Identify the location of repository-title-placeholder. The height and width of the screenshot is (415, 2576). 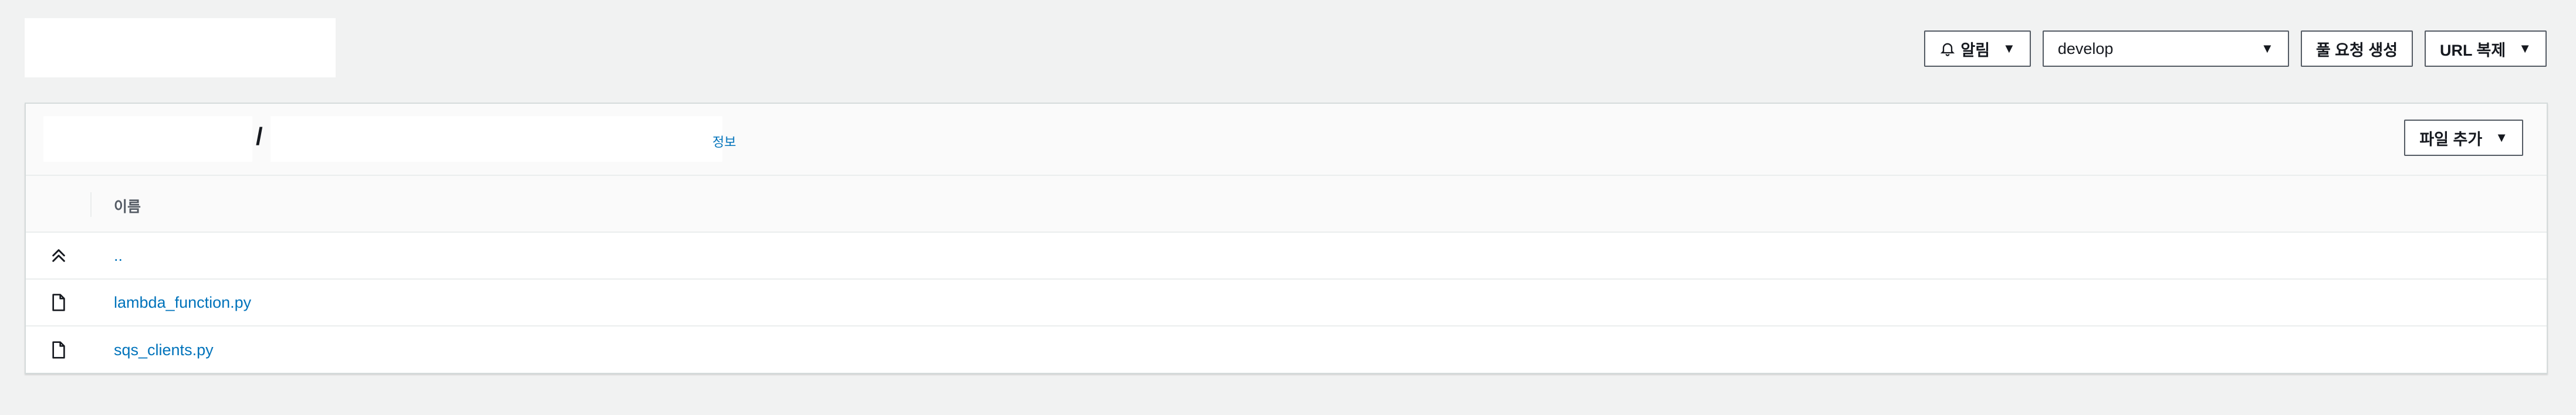
(180, 47).